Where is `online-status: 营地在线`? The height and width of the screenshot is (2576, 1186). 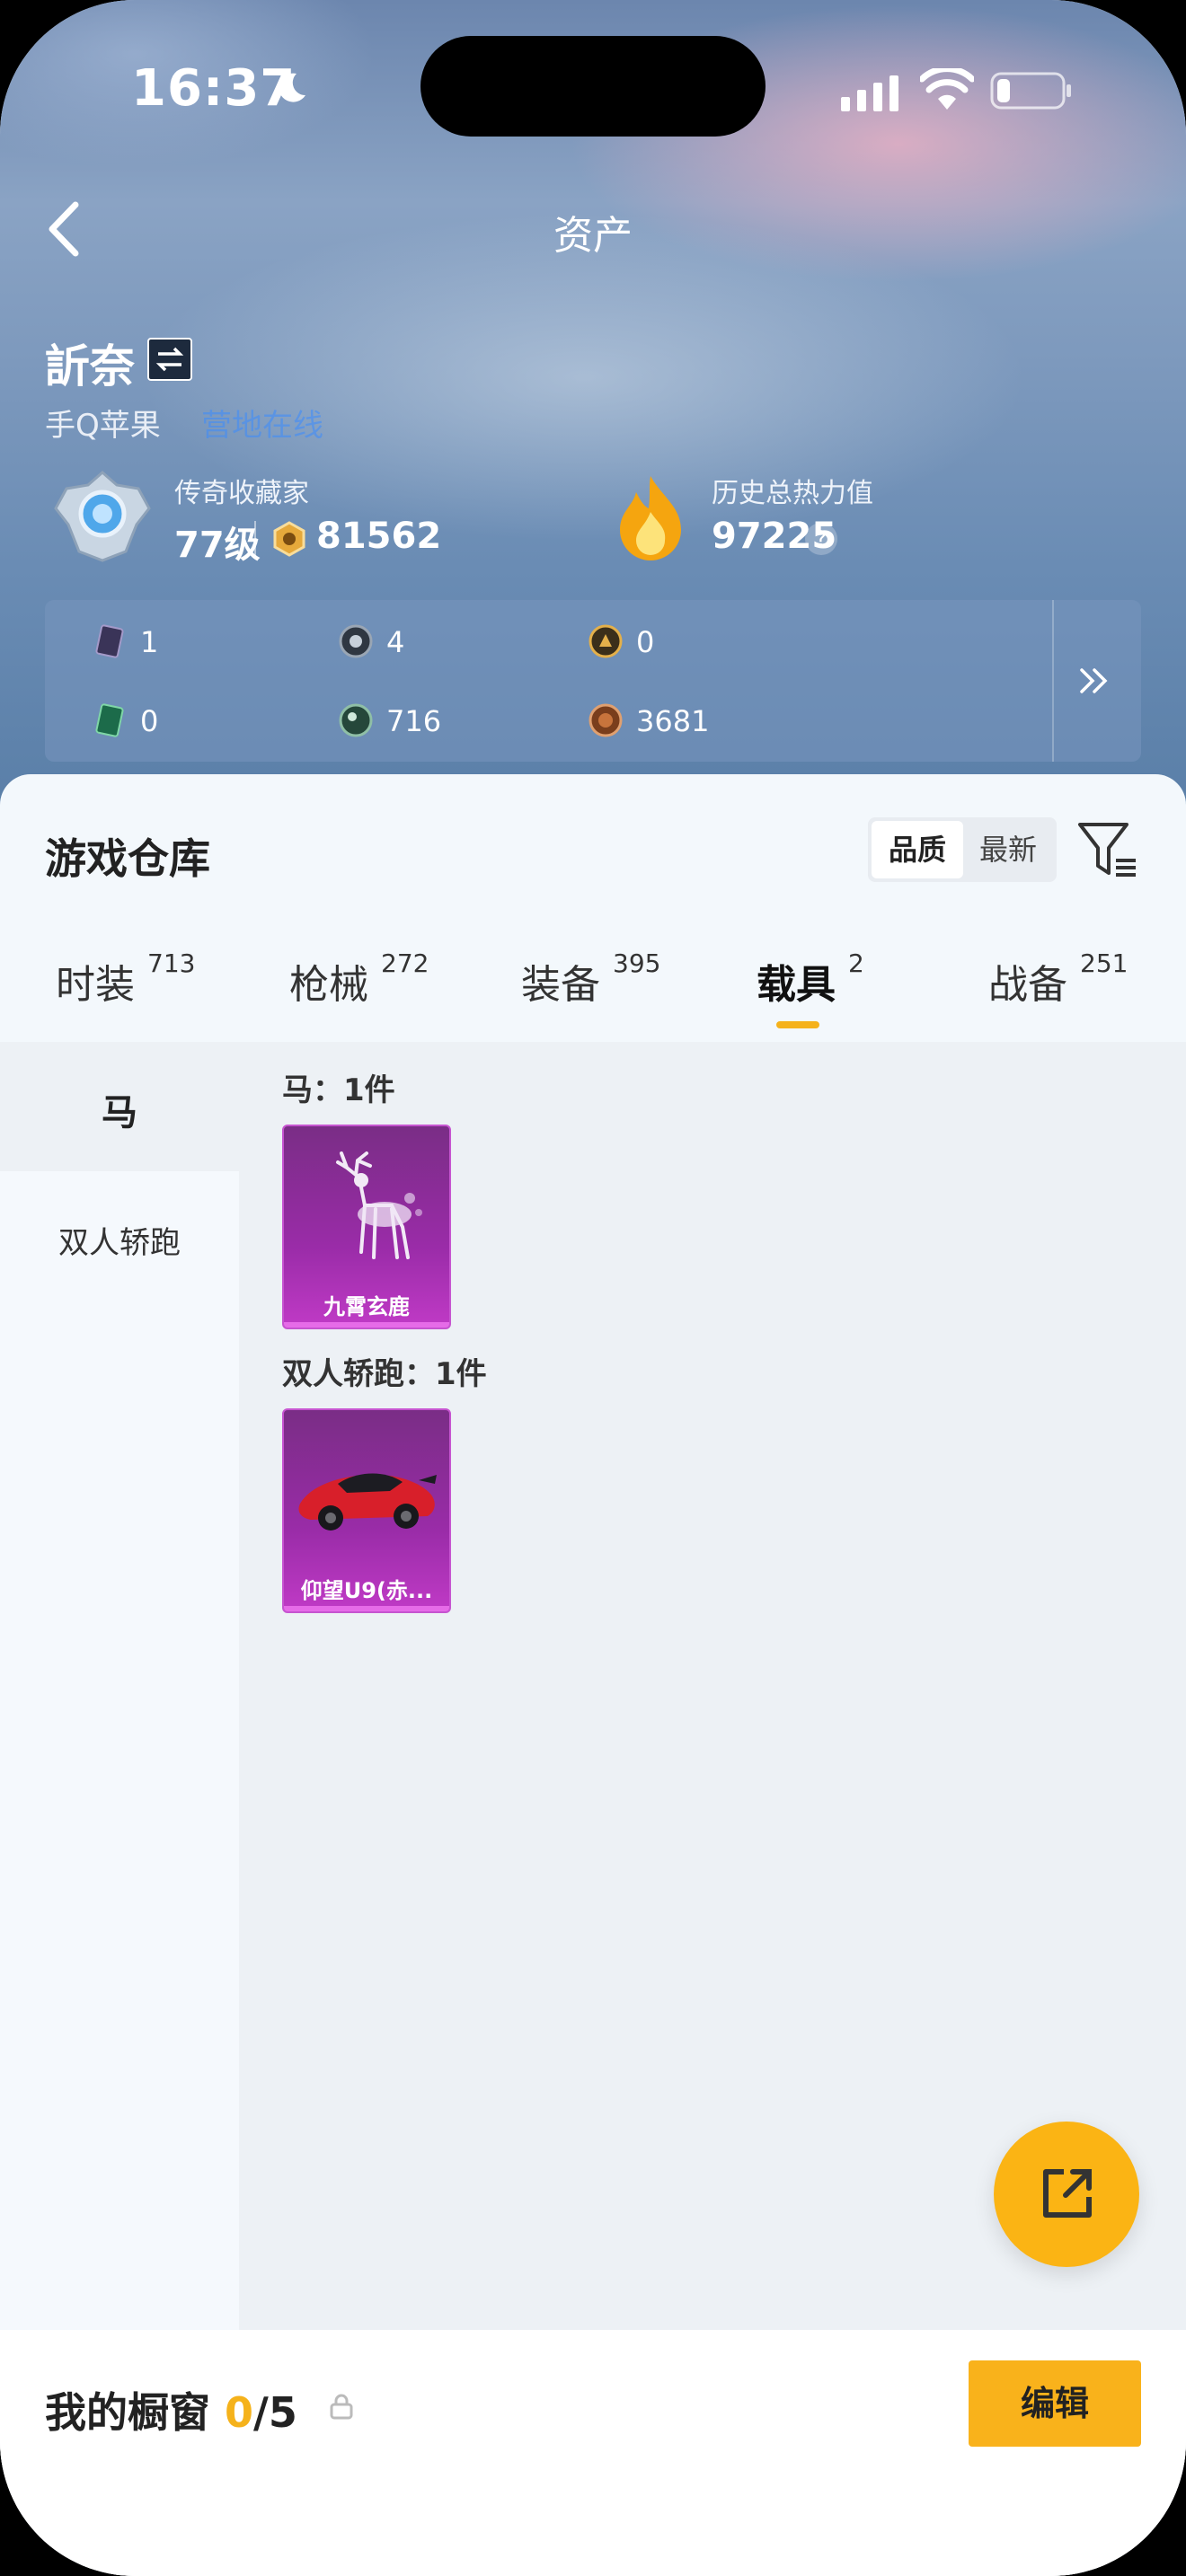
online-status: 营地在线 is located at coordinates (262, 426).